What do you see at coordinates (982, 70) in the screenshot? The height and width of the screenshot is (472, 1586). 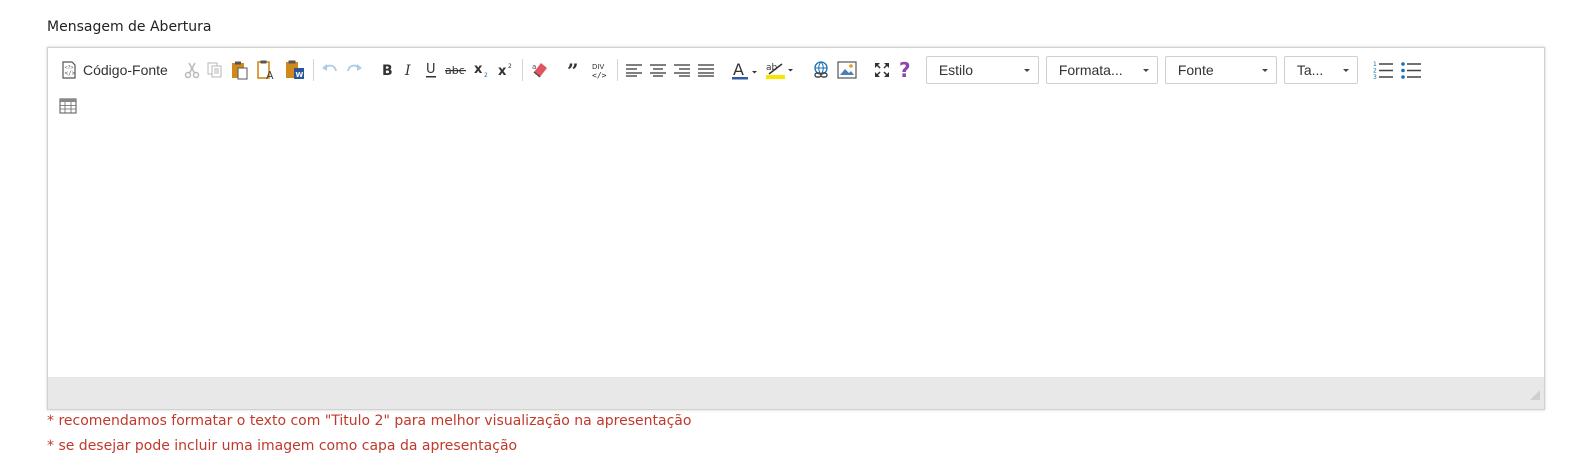 I see `styles-combo: Estilo` at bounding box center [982, 70].